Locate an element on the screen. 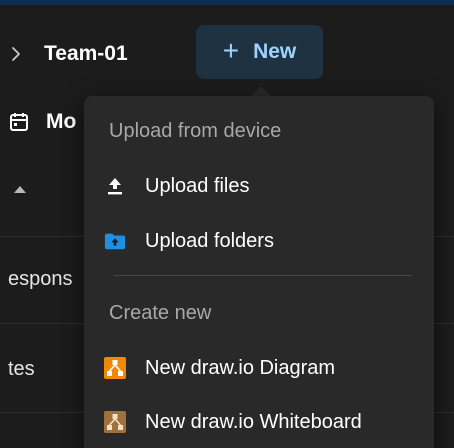  top-accent-bar is located at coordinates (227, 2).